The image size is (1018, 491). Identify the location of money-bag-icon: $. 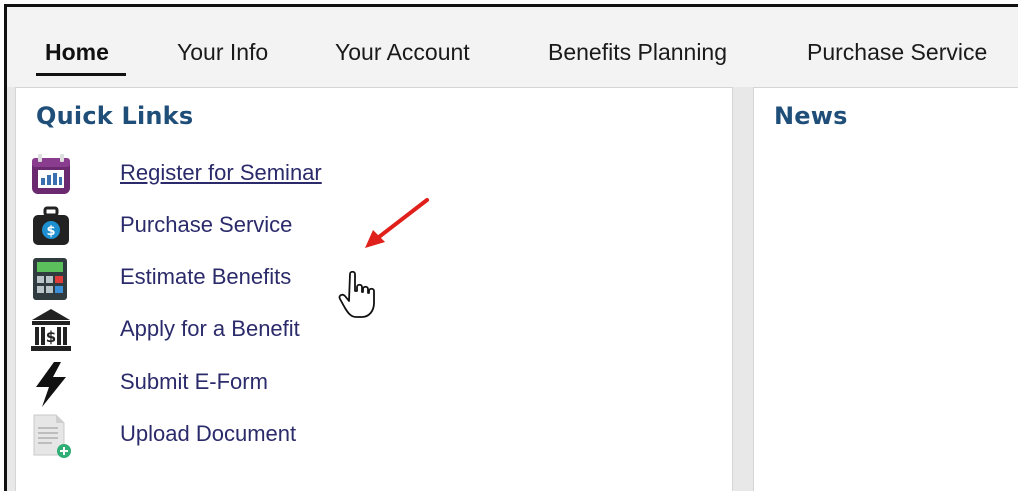
(51, 225).